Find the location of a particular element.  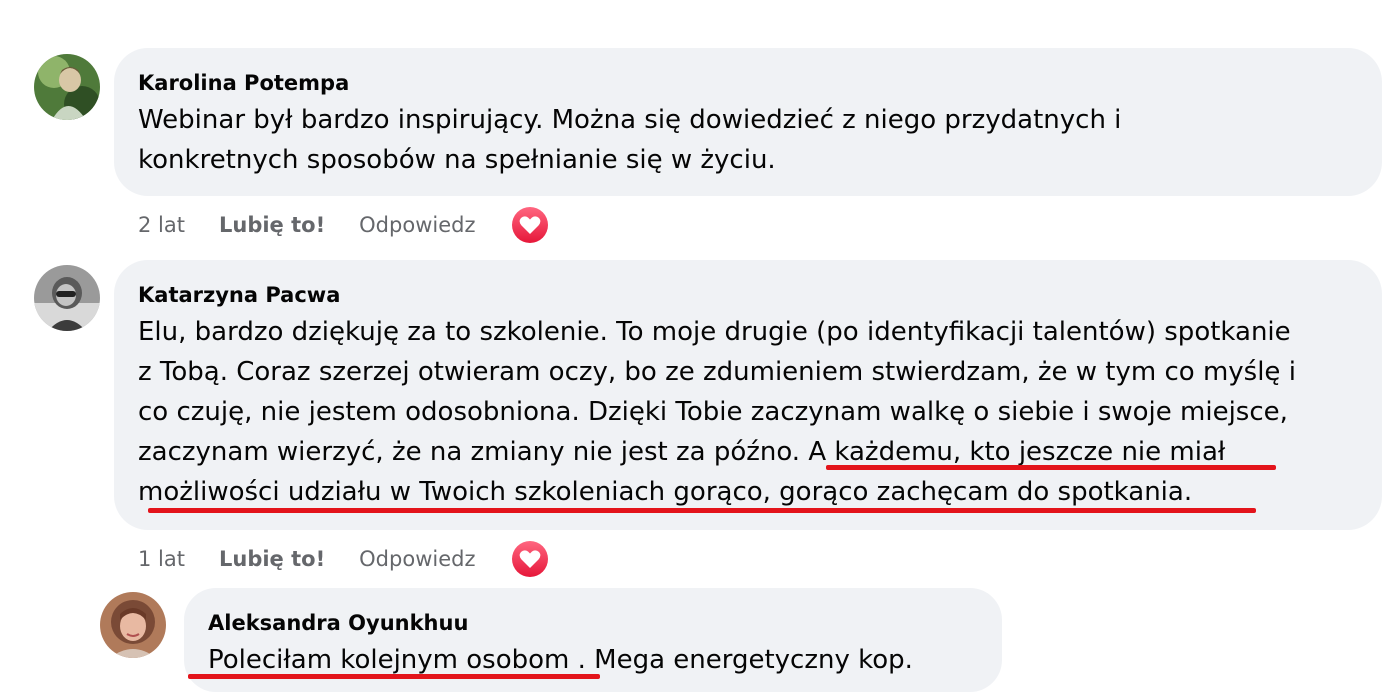

comment-timestamp: 1 lat is located at coordinates (161, 559).